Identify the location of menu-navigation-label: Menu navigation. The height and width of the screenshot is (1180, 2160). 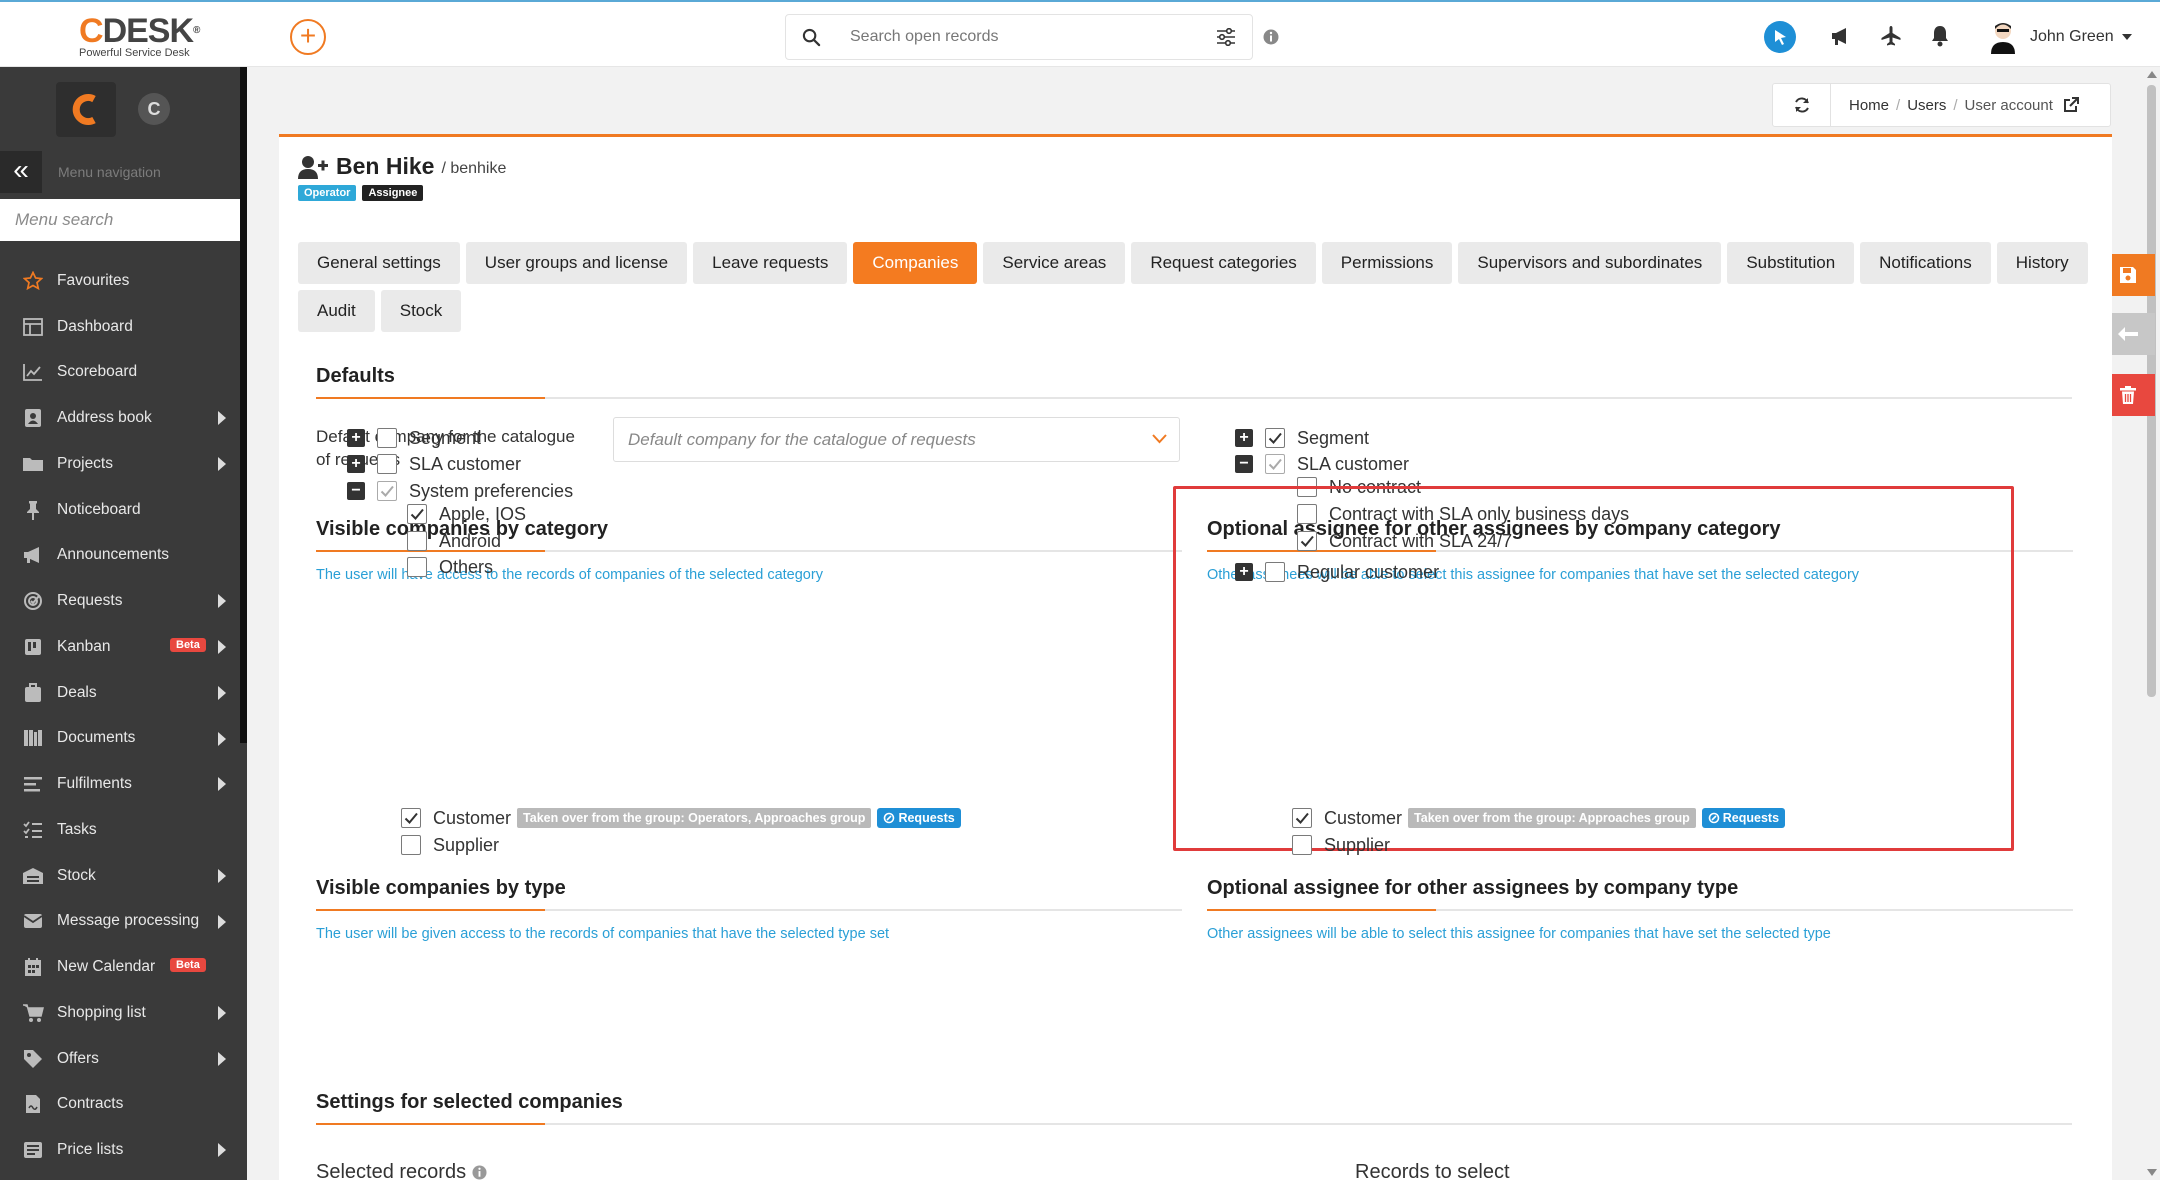
(109, 172).